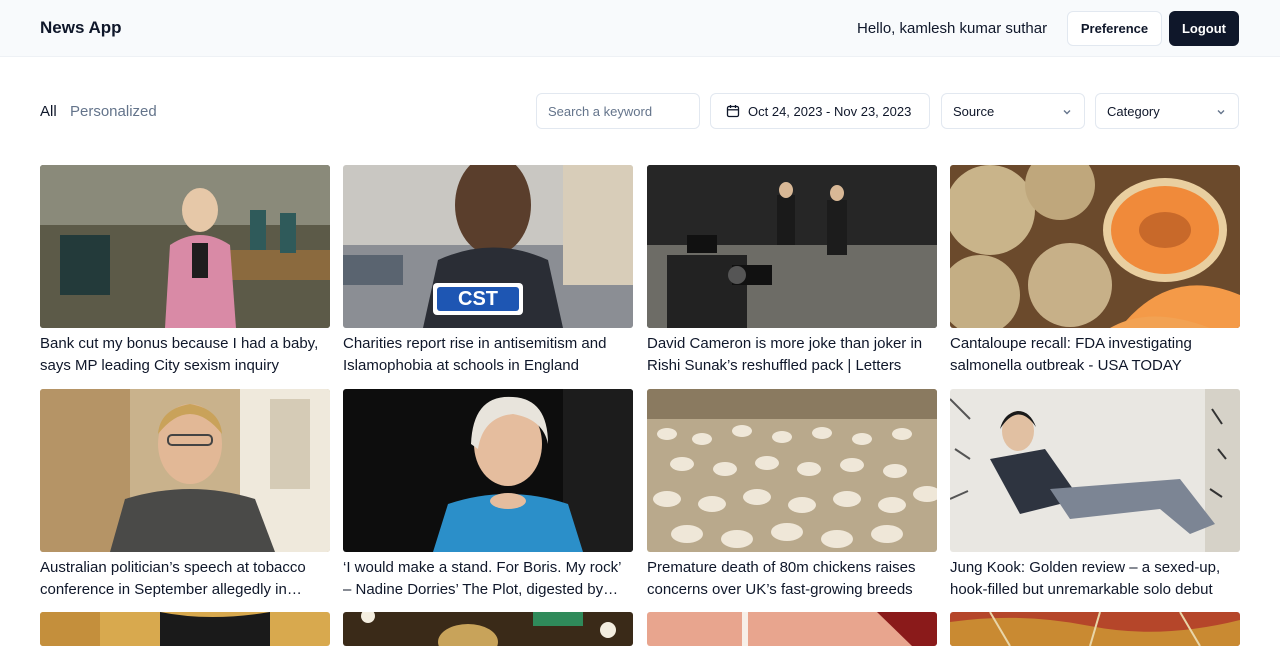 This screenshot has height=646, width=1280. Describe the element at coordinates (48, 111) in the screenshot. I see `tab-all: All` at that location.